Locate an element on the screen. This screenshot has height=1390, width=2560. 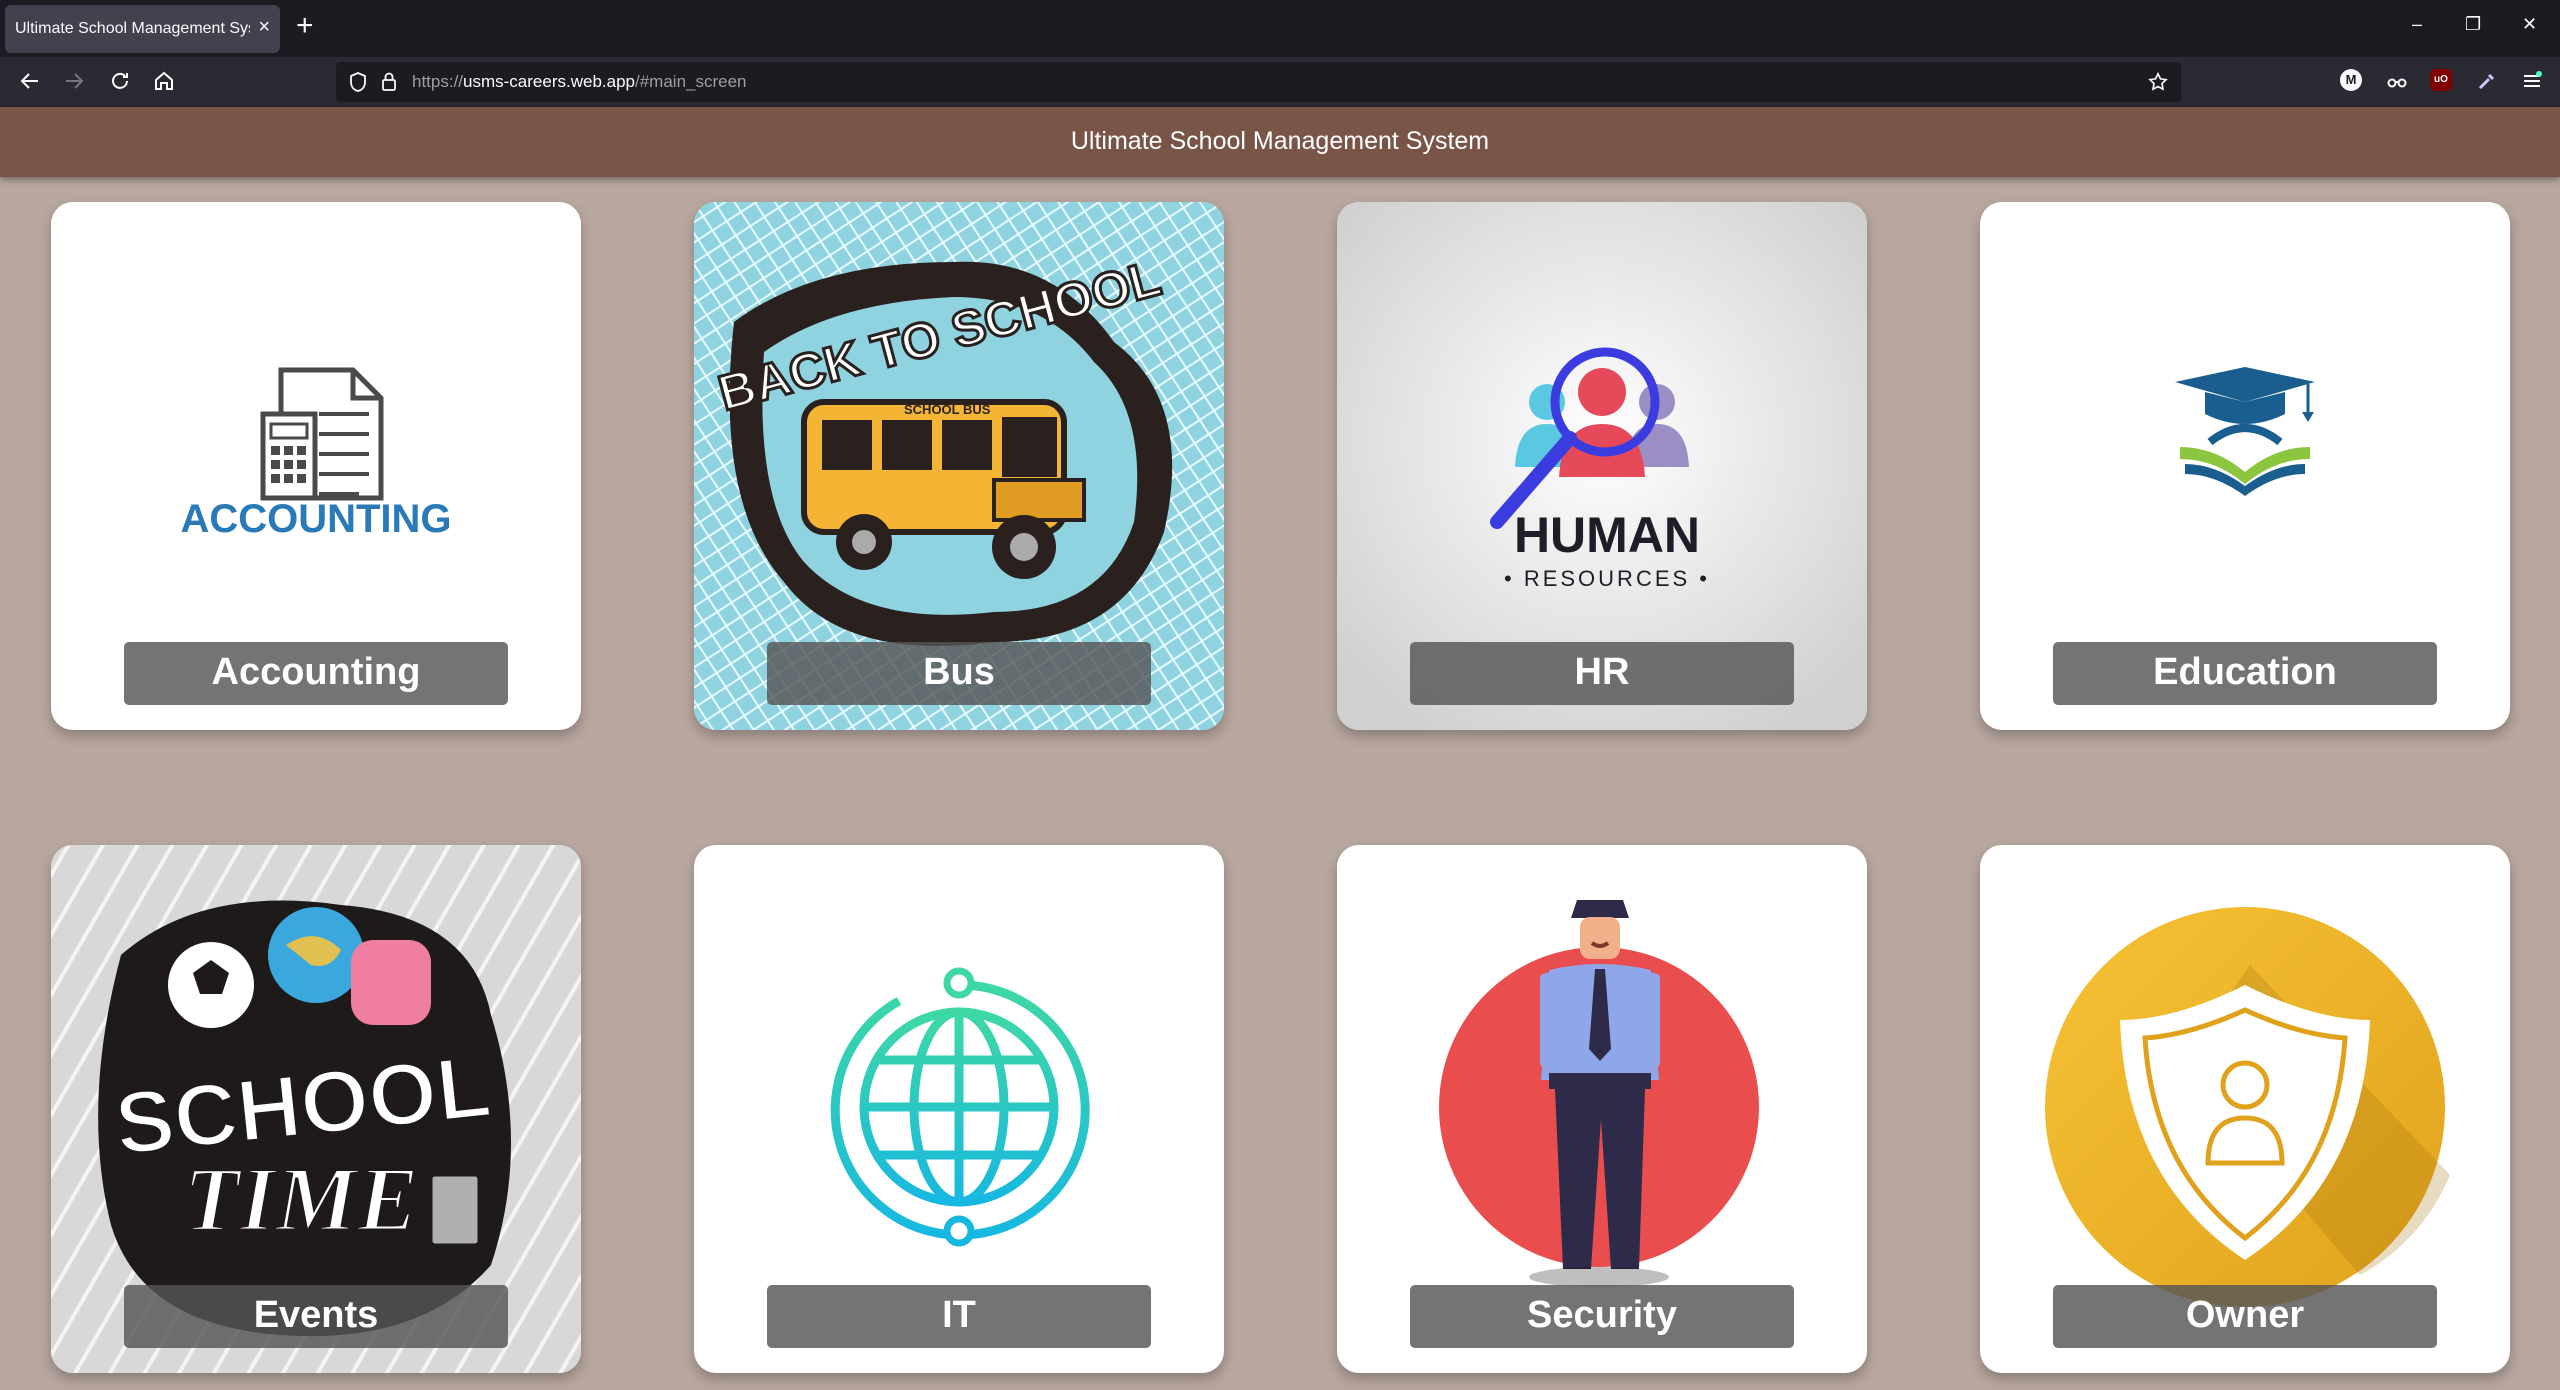
it-card: IT is located at coordinates (959, 1109).